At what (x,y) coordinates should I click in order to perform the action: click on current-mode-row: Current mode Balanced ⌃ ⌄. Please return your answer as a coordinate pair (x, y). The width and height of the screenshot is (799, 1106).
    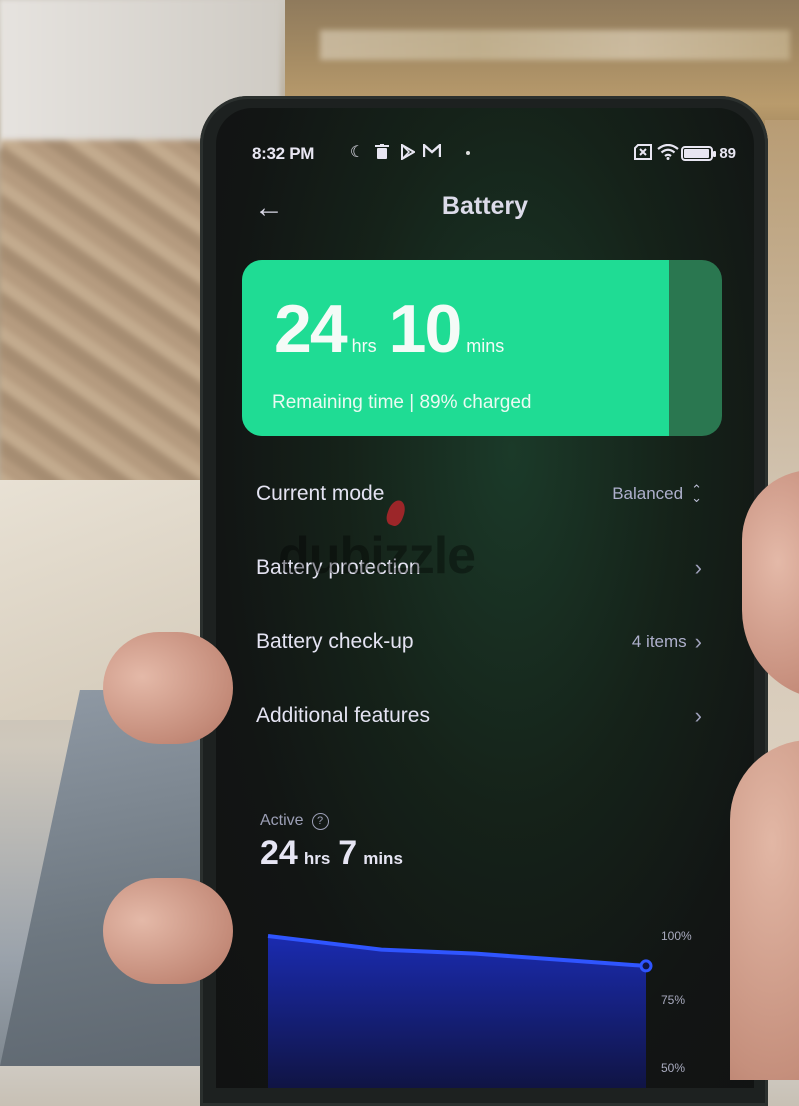
    Looking at the image, I should click on (479, 494).